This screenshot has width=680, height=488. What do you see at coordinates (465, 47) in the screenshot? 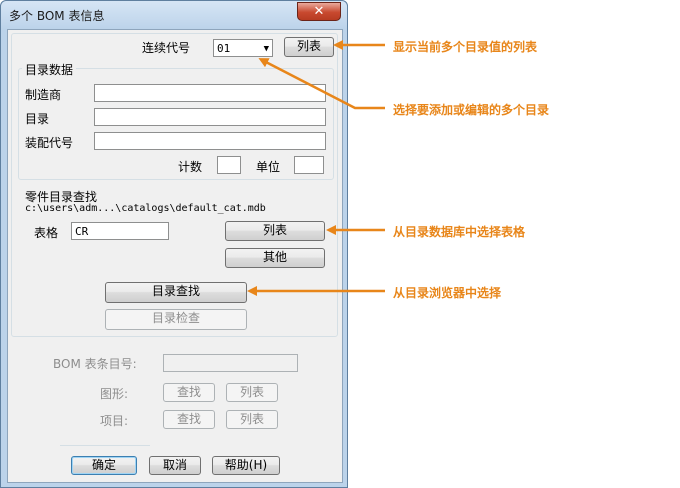
I see `callout-show-list: 显示当前多个目录值的列表` at bounding box center [465, 47].